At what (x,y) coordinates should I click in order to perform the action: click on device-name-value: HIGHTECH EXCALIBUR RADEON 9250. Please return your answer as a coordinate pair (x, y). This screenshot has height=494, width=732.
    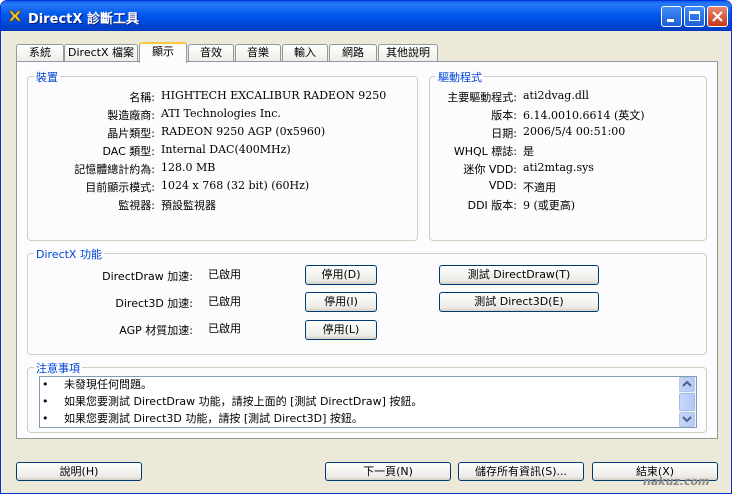
    Looking at the image, I should click on (274, 95).